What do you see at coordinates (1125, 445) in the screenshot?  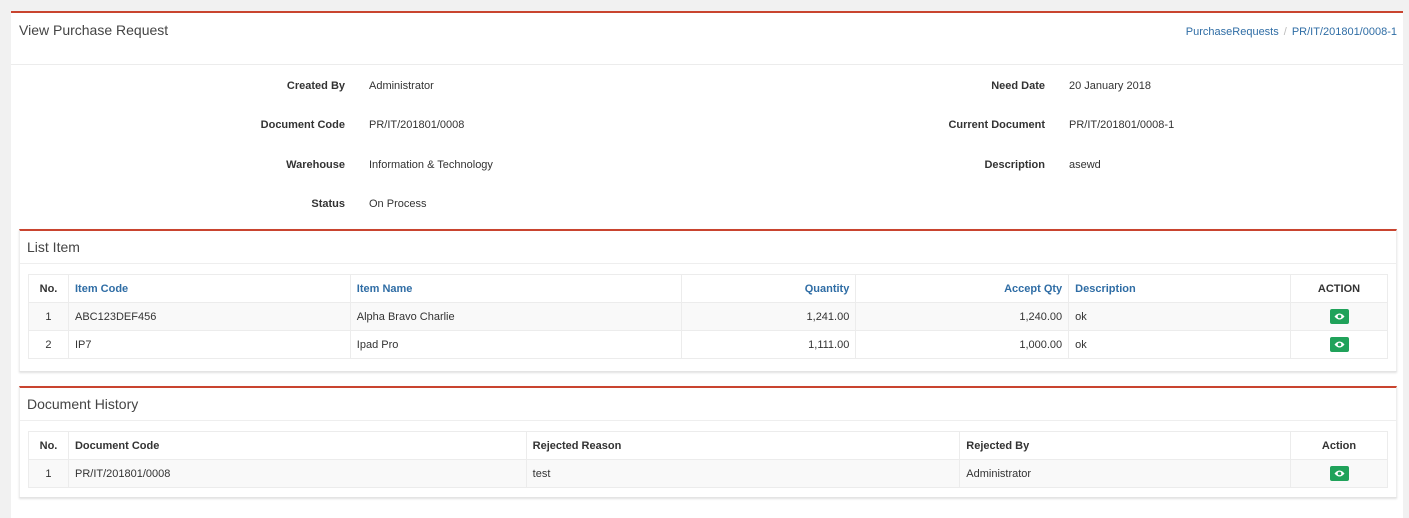 I see `col-rejected-by: Rejected By` at bounding box center [1125, 445].